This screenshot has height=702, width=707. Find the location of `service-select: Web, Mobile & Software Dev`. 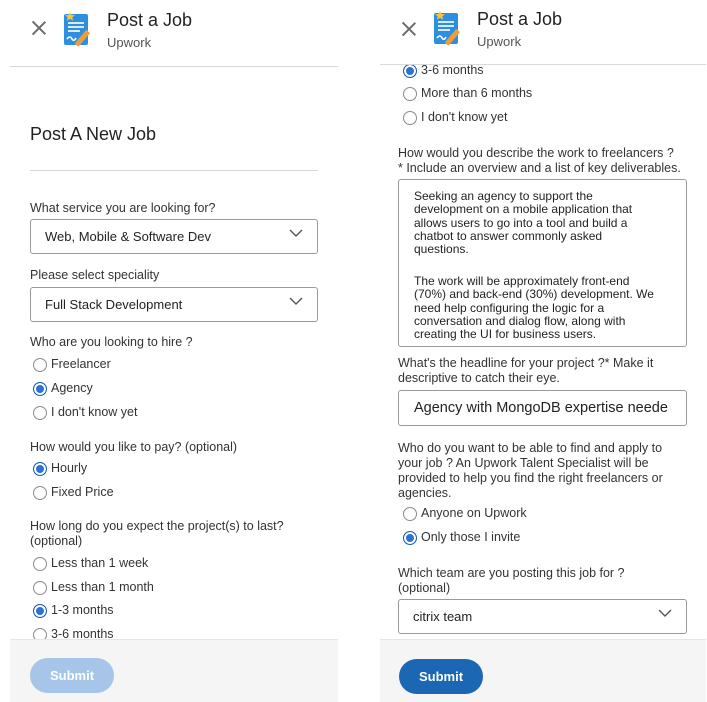

service-select: Web, Mobile & Software Dev is located at coordinates (174, 236).